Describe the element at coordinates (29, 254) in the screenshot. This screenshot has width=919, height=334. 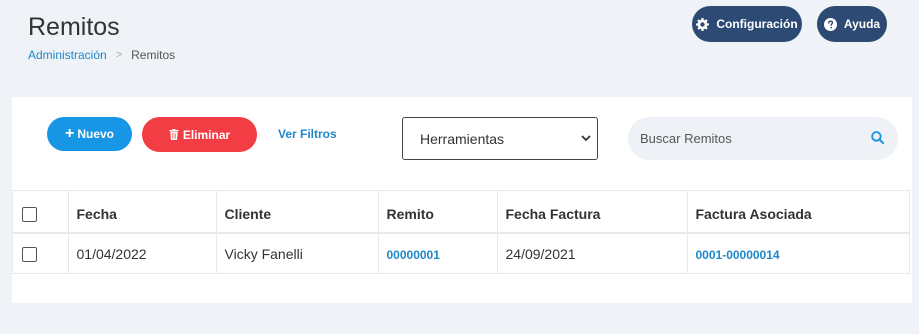
I see `row-checkbox` at that location.